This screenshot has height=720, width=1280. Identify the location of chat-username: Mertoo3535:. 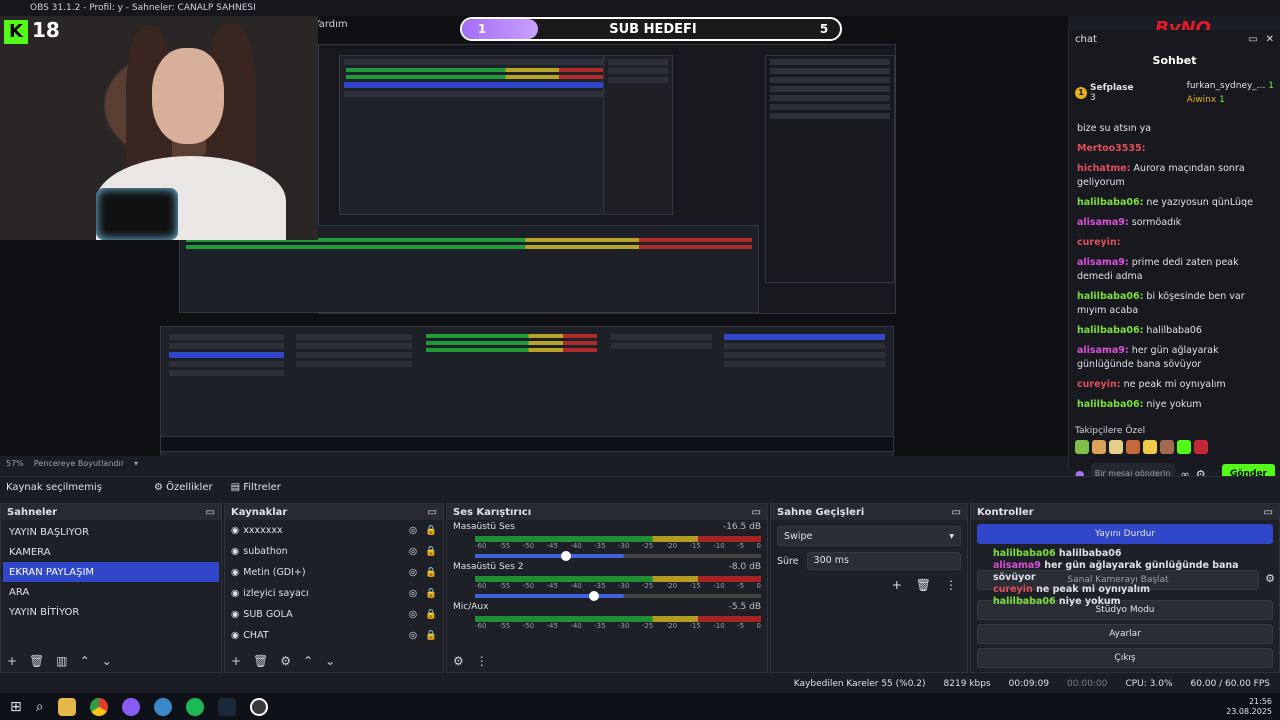
(1111, 148).